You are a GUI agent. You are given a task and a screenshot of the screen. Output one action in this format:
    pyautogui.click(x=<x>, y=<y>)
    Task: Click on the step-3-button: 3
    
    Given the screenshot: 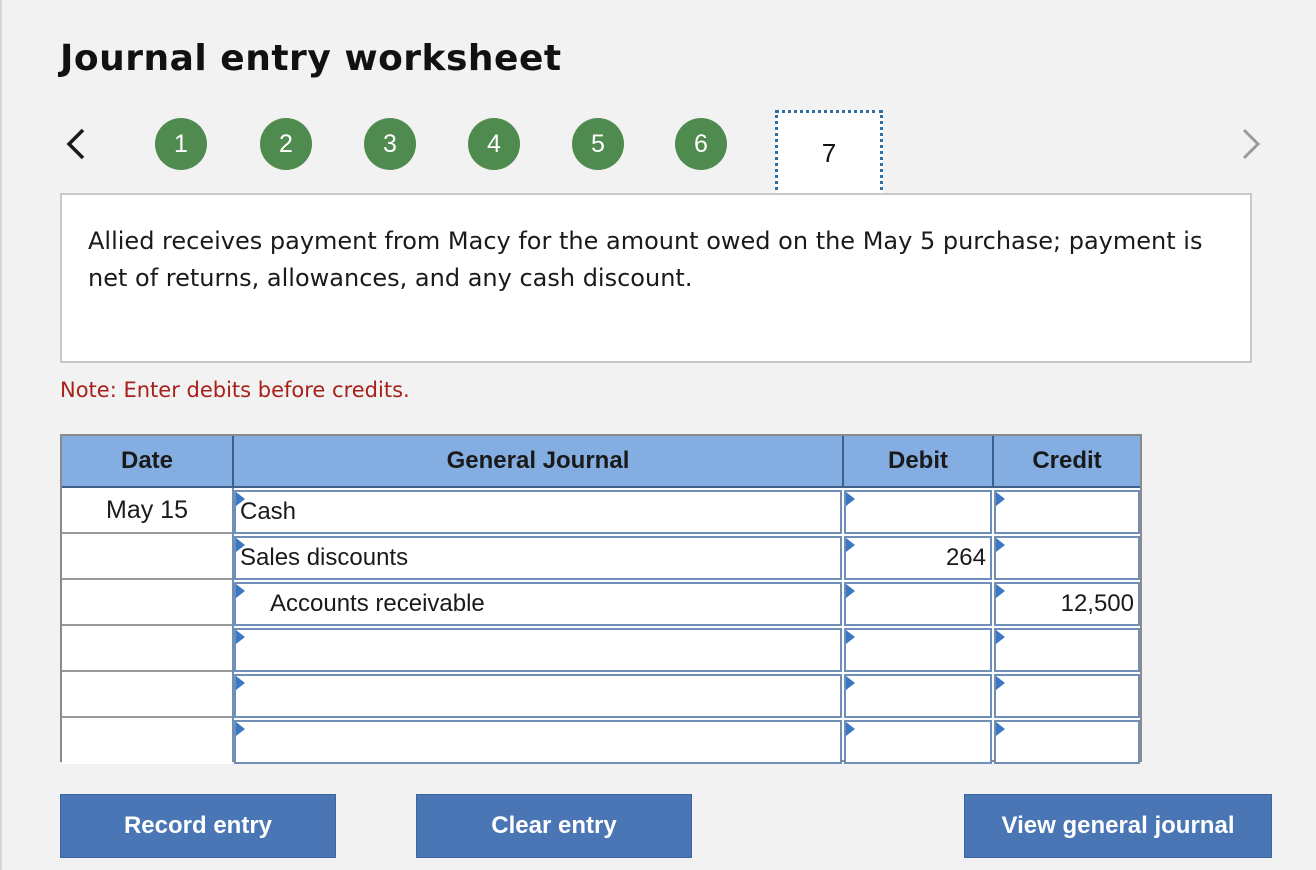 What is the action you would take?
    pyautogui.click(x=390, y=144)
    